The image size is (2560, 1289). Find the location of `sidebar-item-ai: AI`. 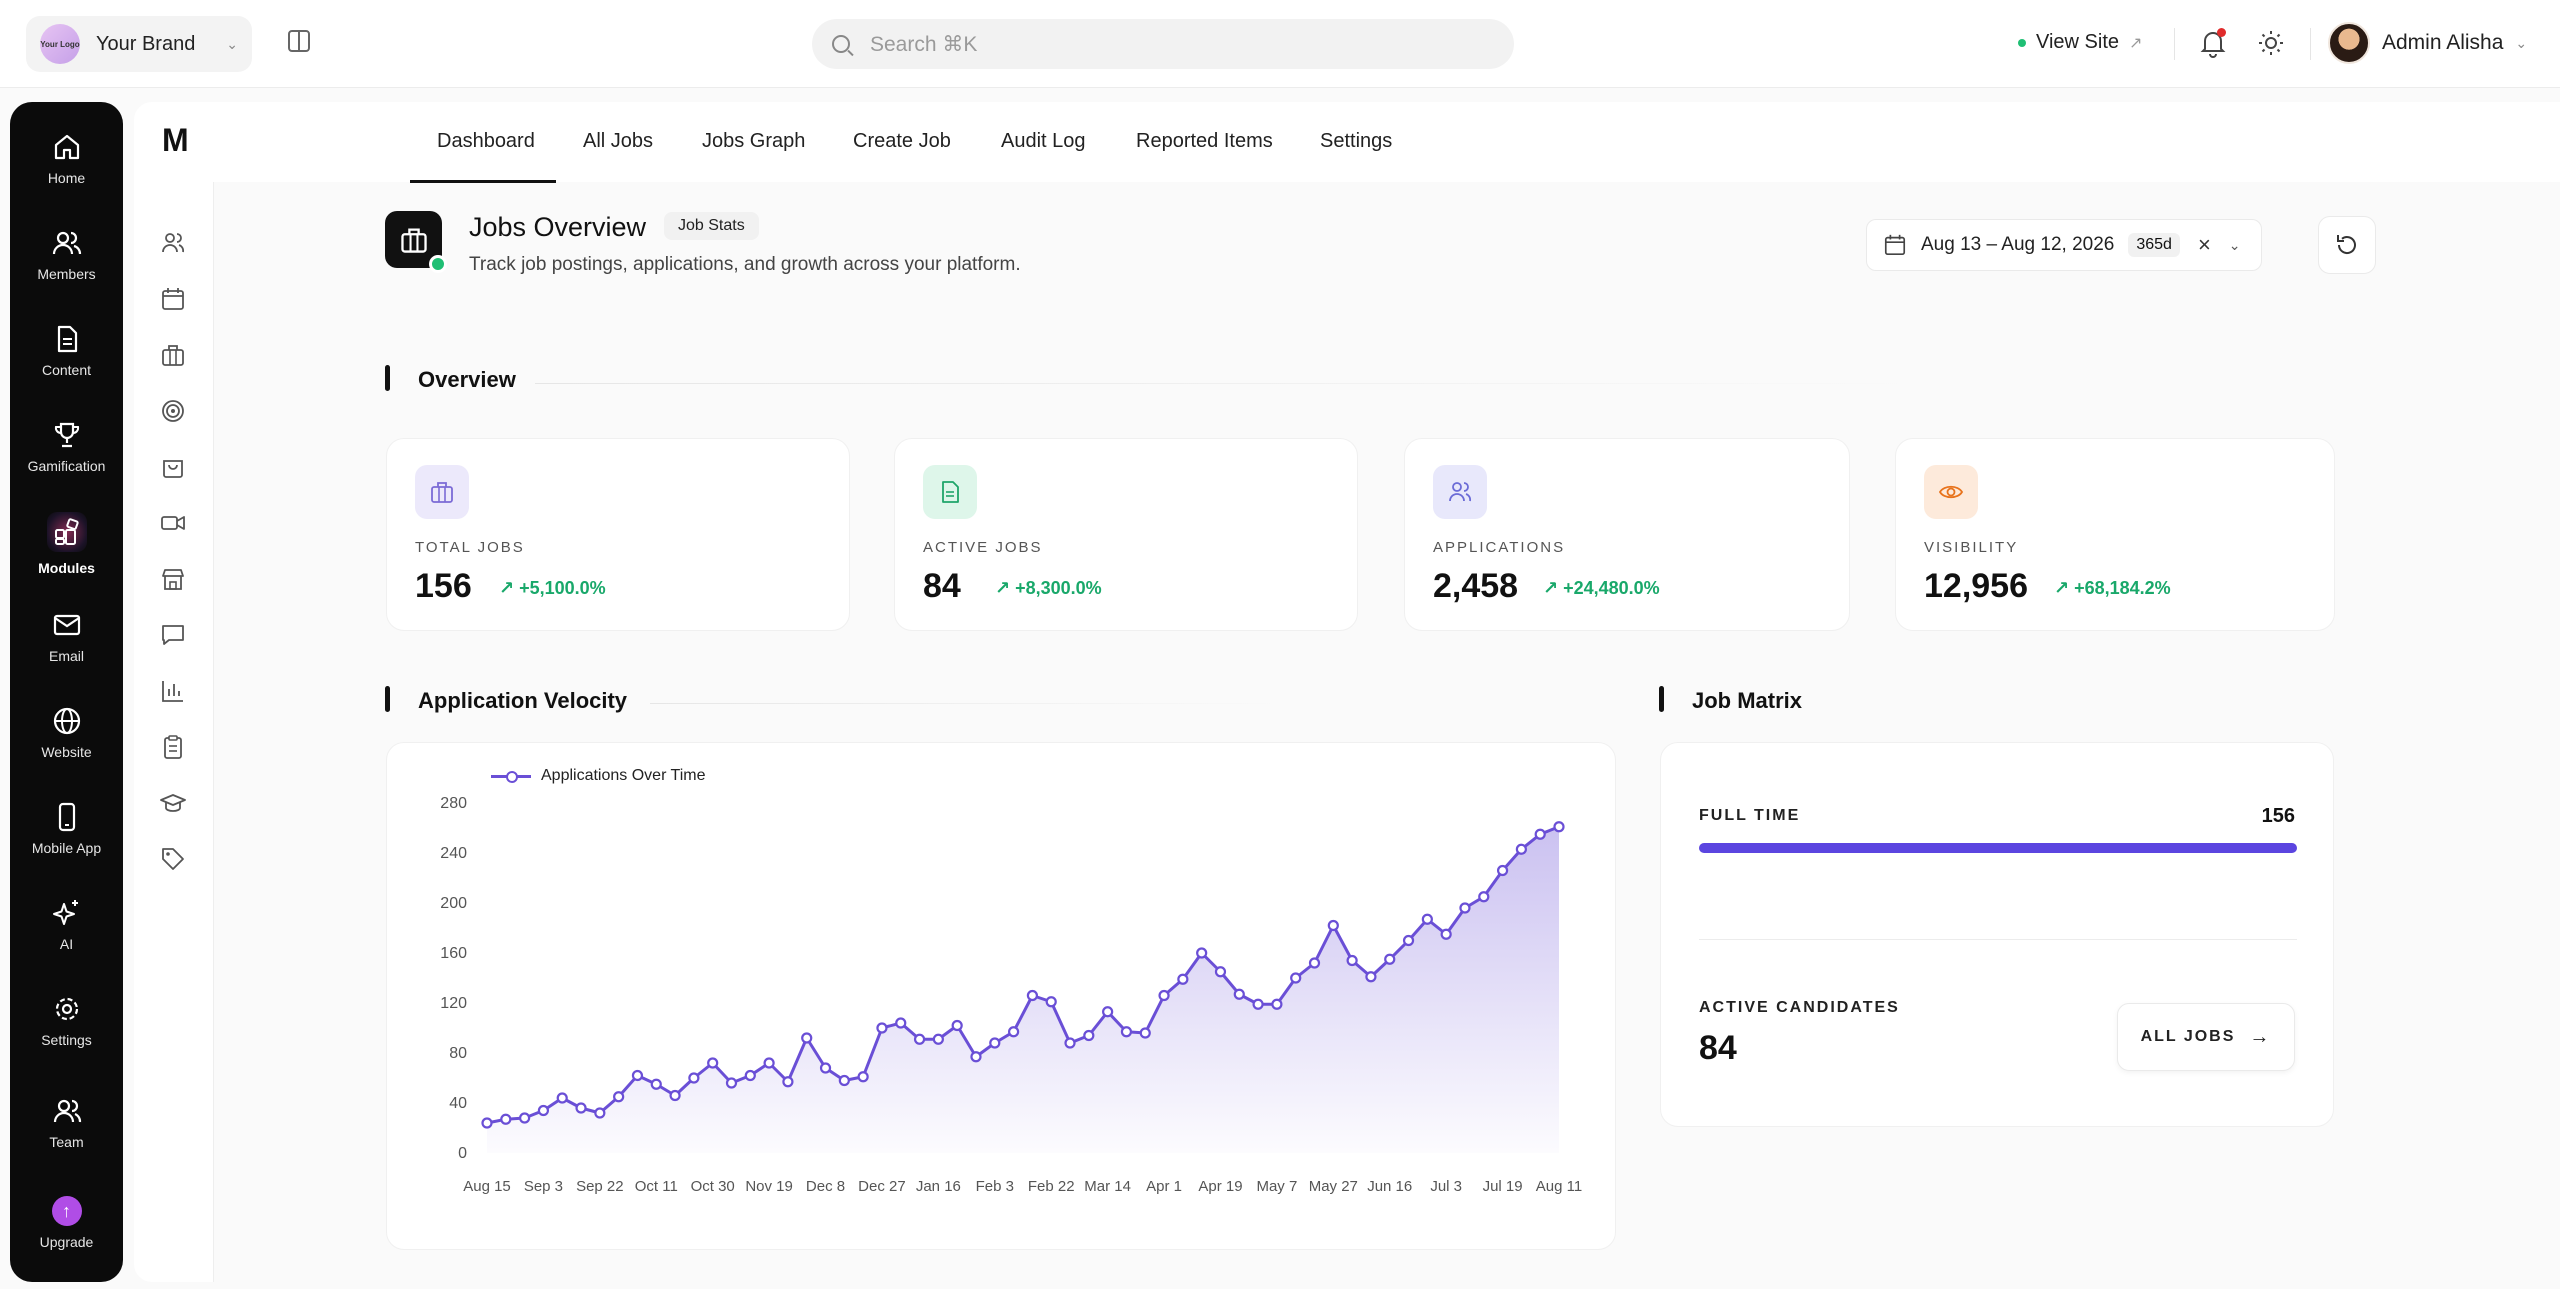

sidebar-item-ai: AI is located at coordinates (66, 925).